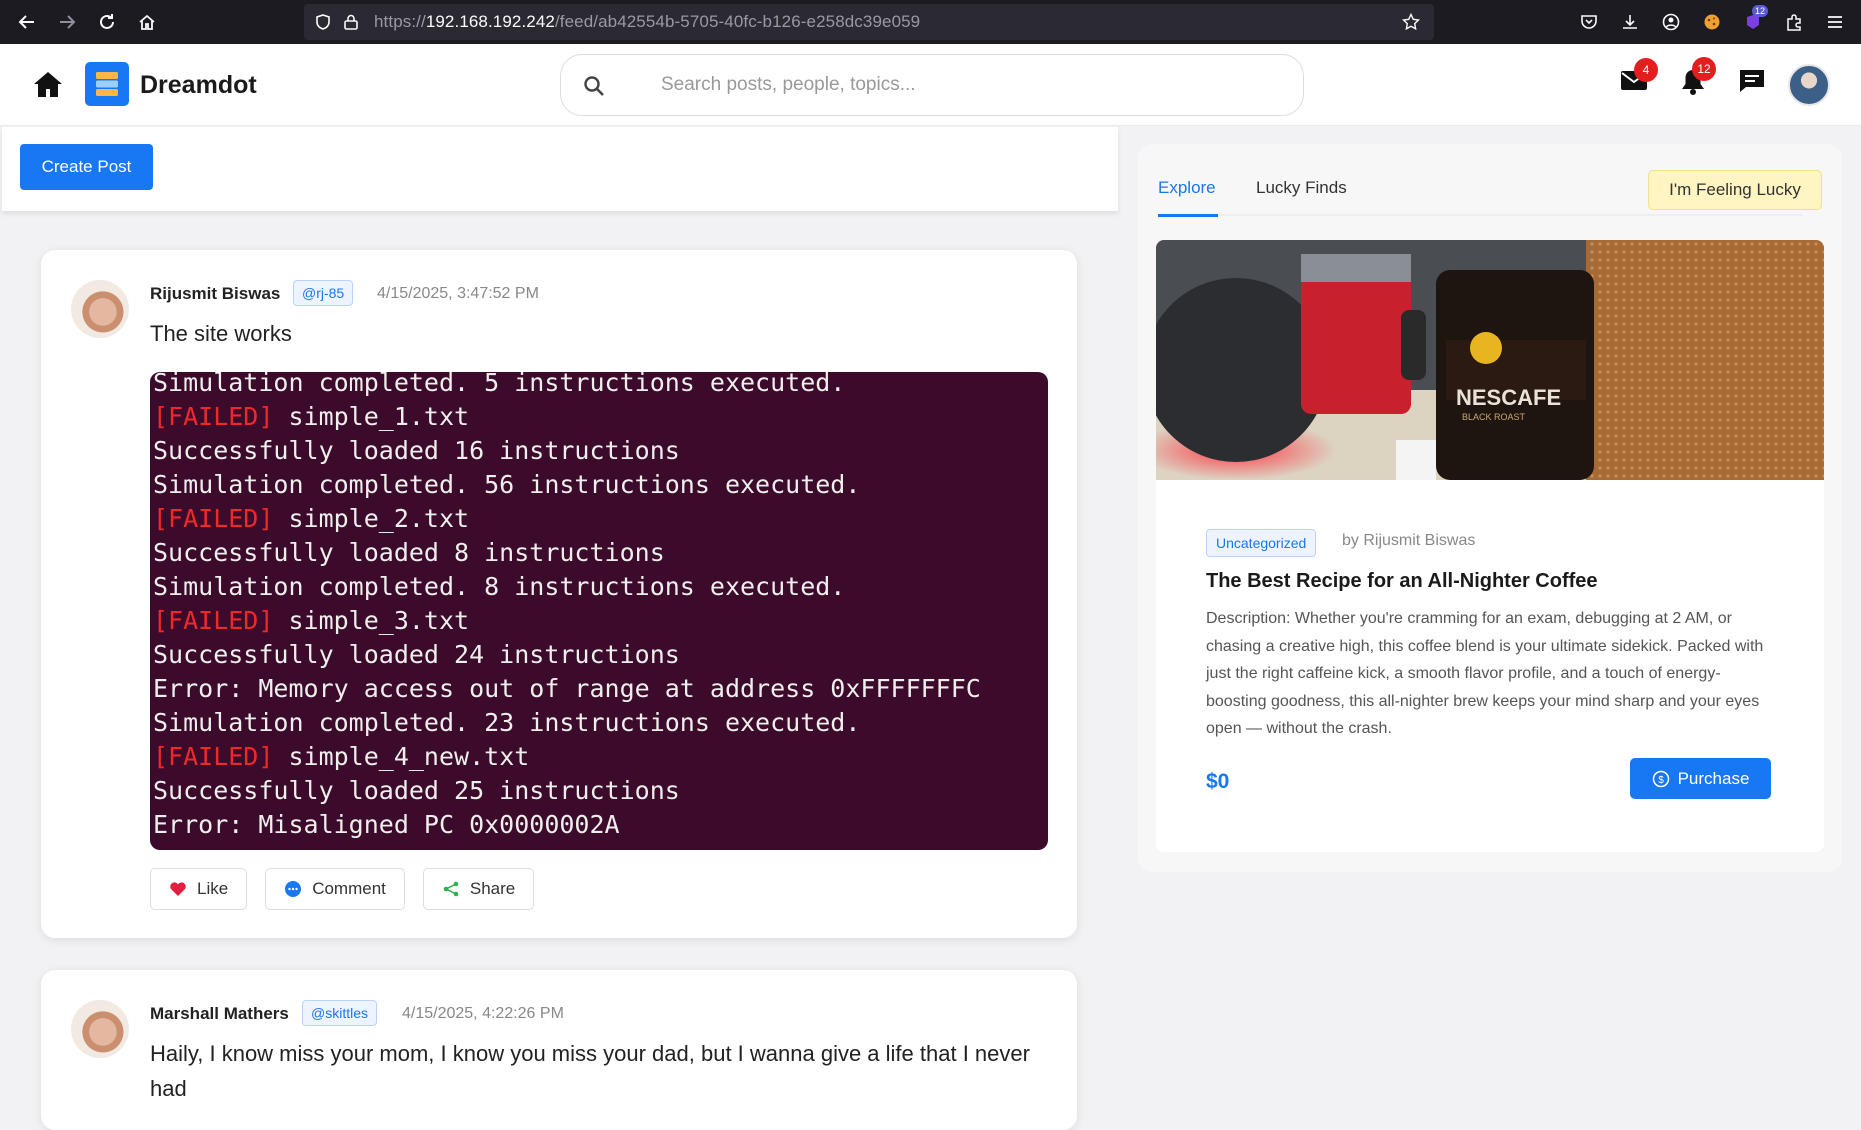  Describe the element at coordinates (339, 1013) in the screenshot. I see `author-handle: @skittles` at that location.